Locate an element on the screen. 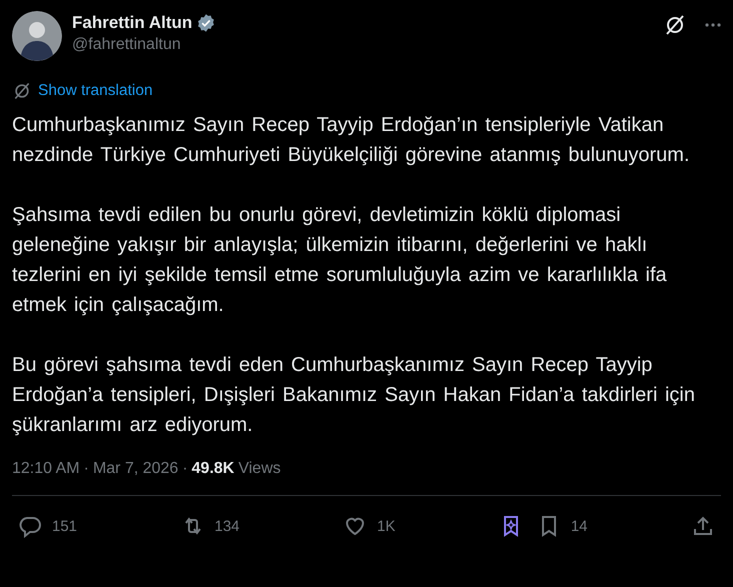 This screenshot has height=587, width=733. post-paragraph: Bu görevi şahsıma tevdi eden Cumhurbaşkanımız Sayın Recep Tayyip Erdoğan’a tensipleri, Dışişleri Bakanımız Sayın Hakan Fidan’a takdirleri için şükranlarımı arz ediyorum. is located at coordinates (354, 395).